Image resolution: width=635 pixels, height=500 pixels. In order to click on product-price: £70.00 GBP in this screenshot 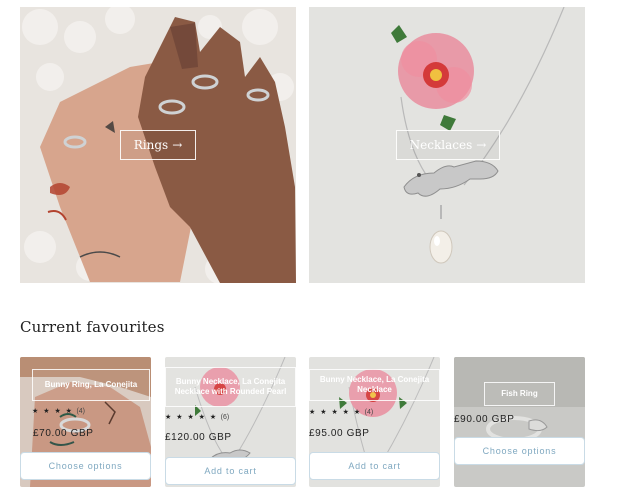, I will do `click(63, 433)`.